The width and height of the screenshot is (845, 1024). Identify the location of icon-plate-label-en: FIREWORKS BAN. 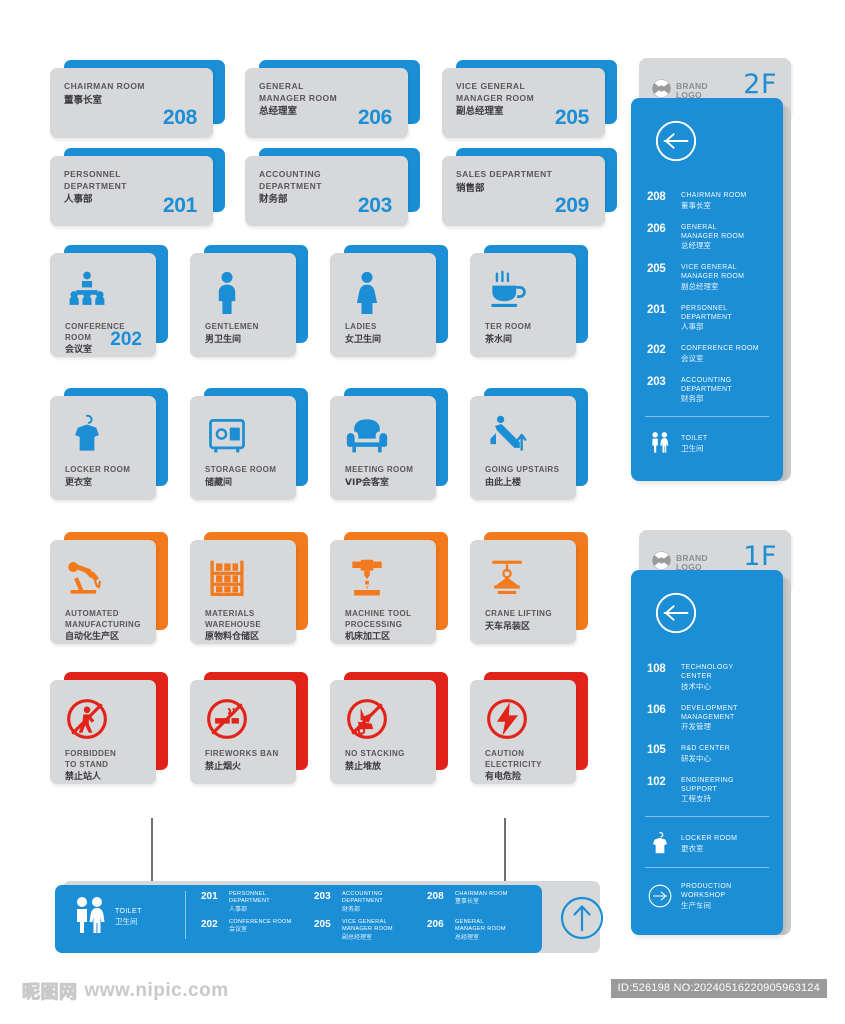
(242, 753).